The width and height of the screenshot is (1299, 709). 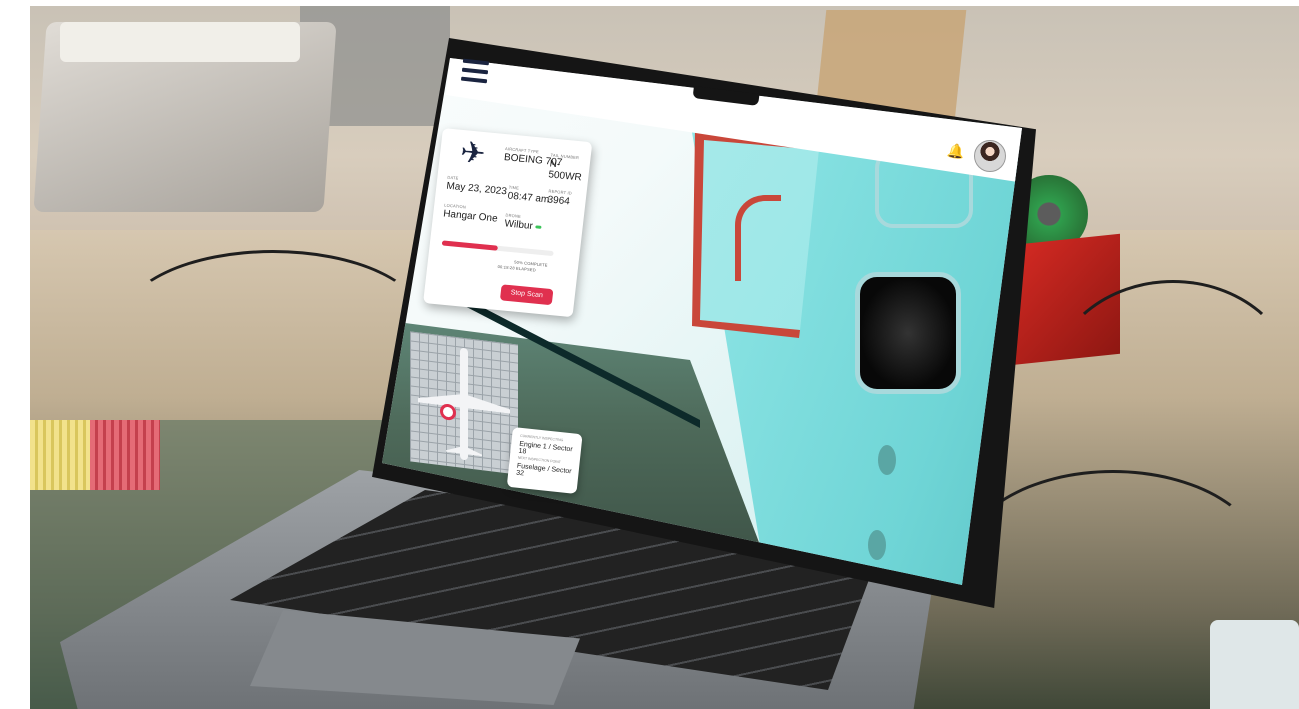 What do you see at coordinates (15, 354) in the screenshot?
I see `image-border-left` at bounding box center [15, 354].